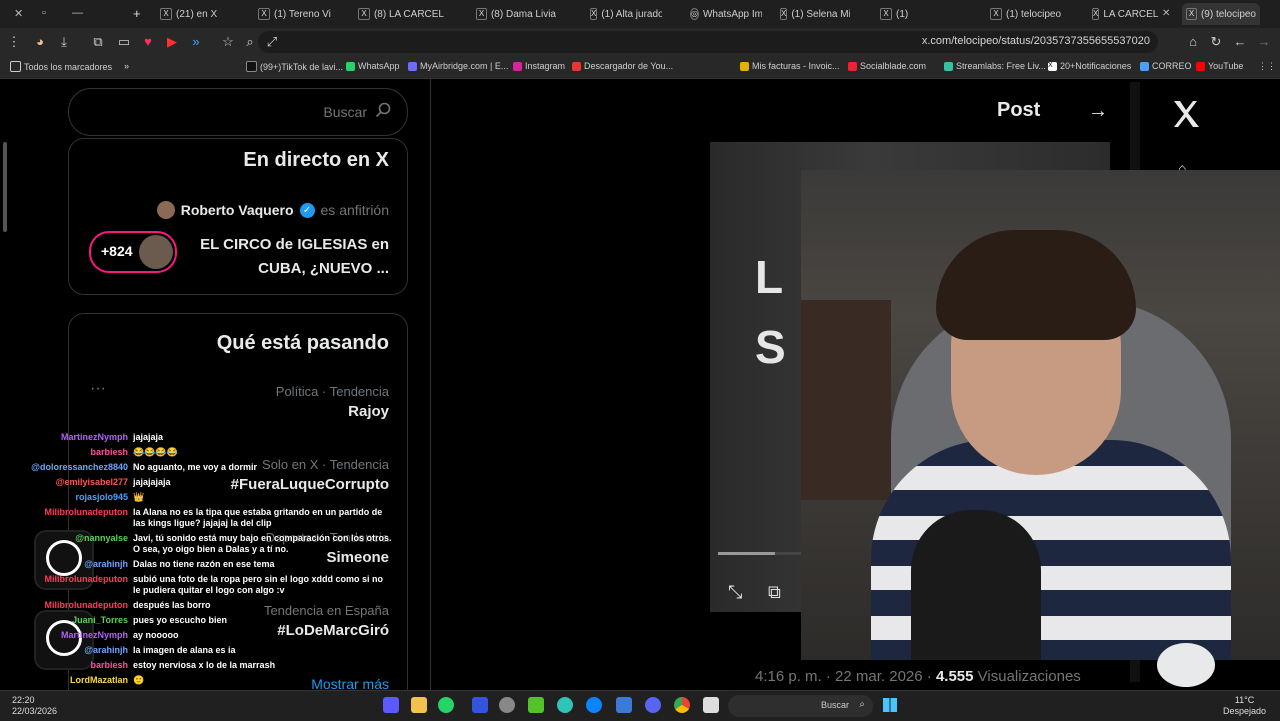 This screenshot has width=1280, height=721. I want to click on live-host: Roberto Vaquero ✓ es anfitrión, so click(272, 210).